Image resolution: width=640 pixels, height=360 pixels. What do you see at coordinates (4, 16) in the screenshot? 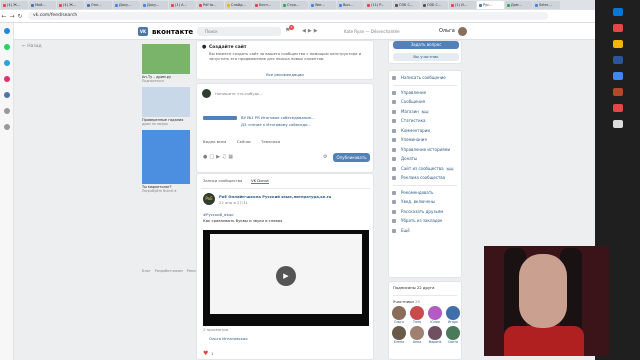
I see `back-arrow-icon: ←` at bounding box center [4, 16].